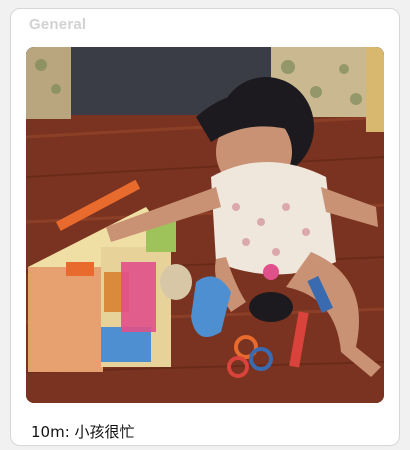 The width and height of the screenshot is (410, 450). I want to click on wicker-chair, so click(375, 89).